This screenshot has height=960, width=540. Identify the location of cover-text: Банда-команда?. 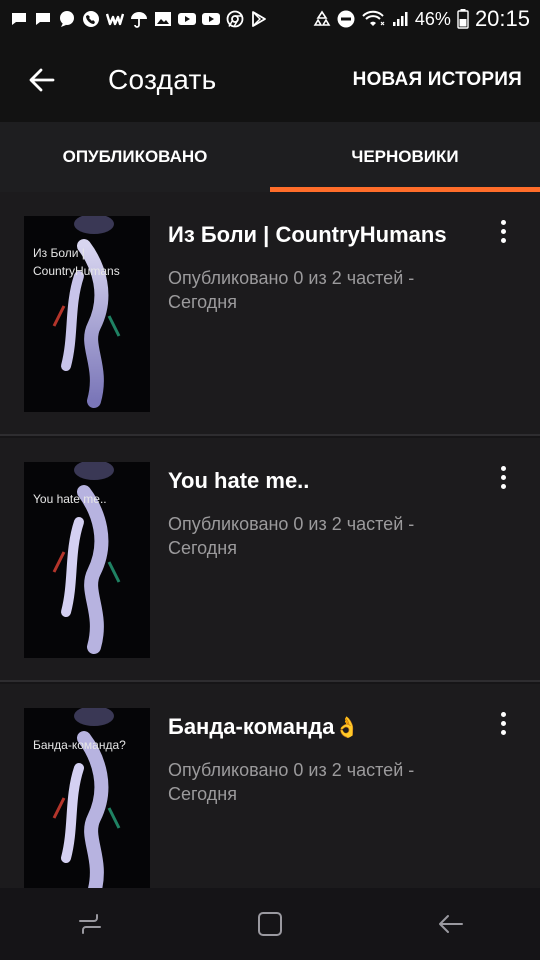
(79, 745).